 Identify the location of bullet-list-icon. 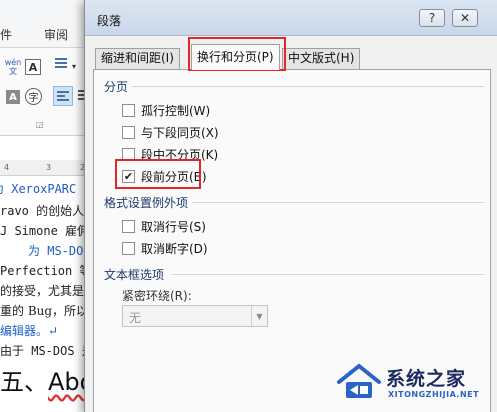
(61, 63).